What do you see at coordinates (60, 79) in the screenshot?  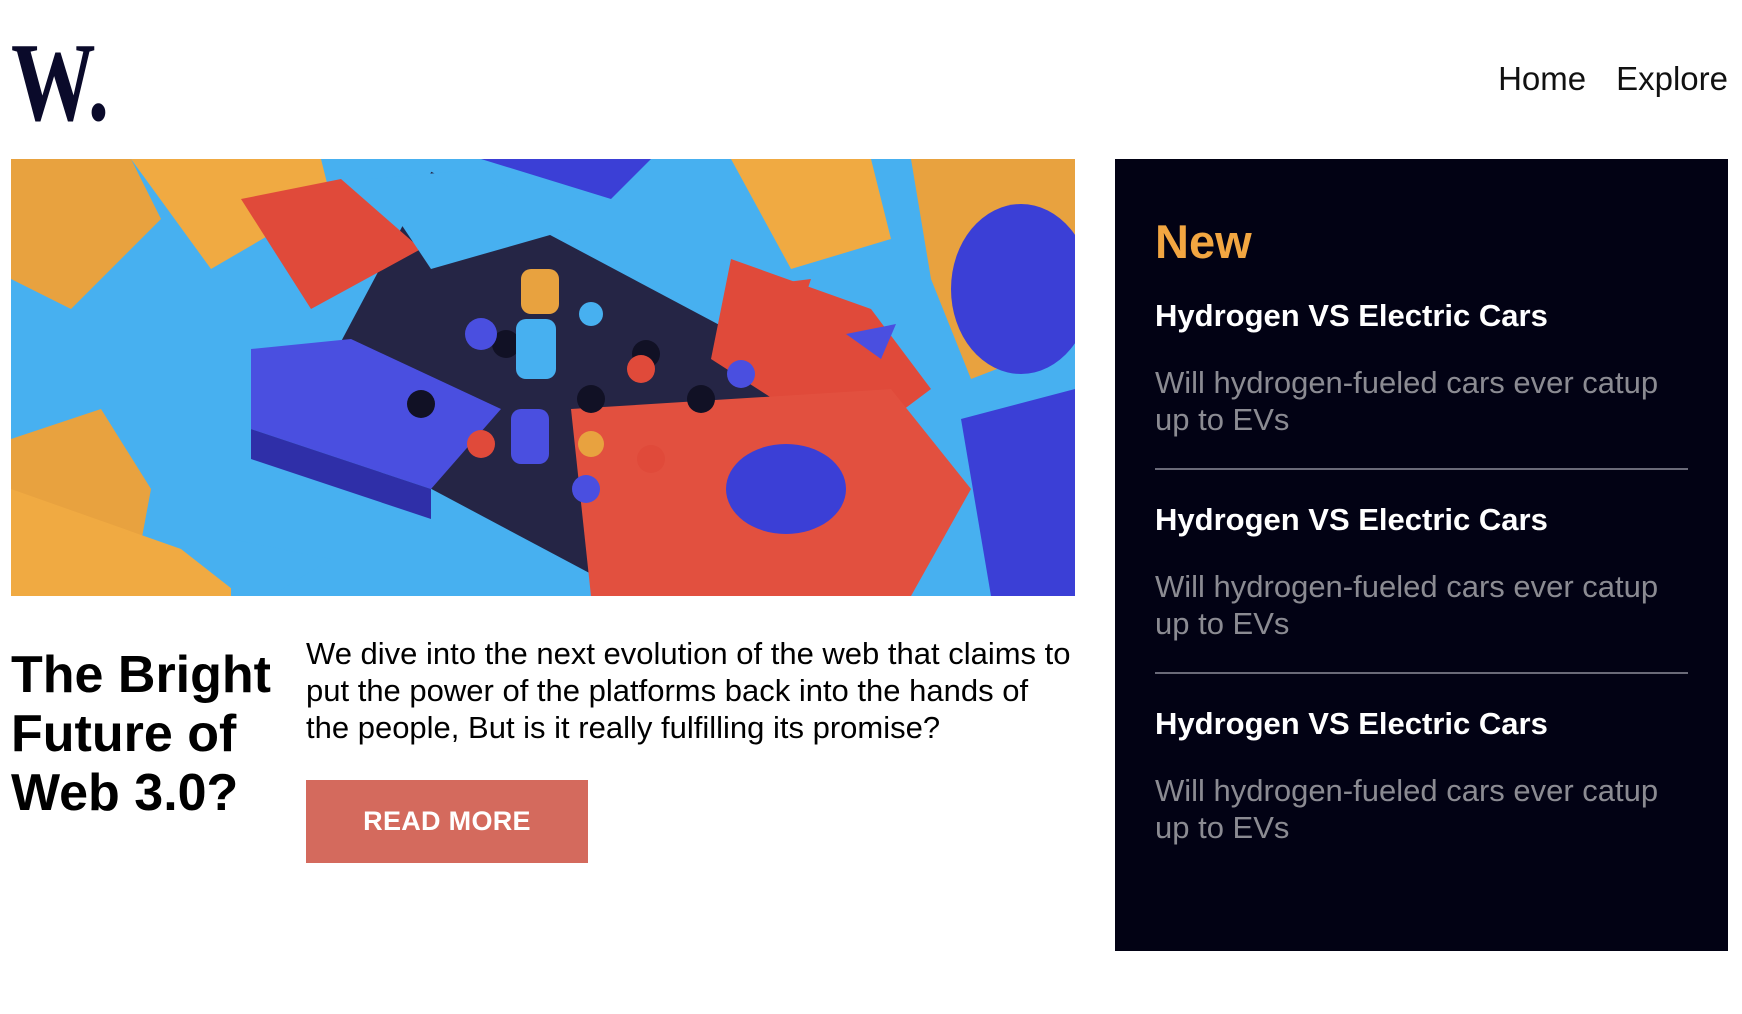 I see `logo-letter: W.` at bounding box center [60, 79].